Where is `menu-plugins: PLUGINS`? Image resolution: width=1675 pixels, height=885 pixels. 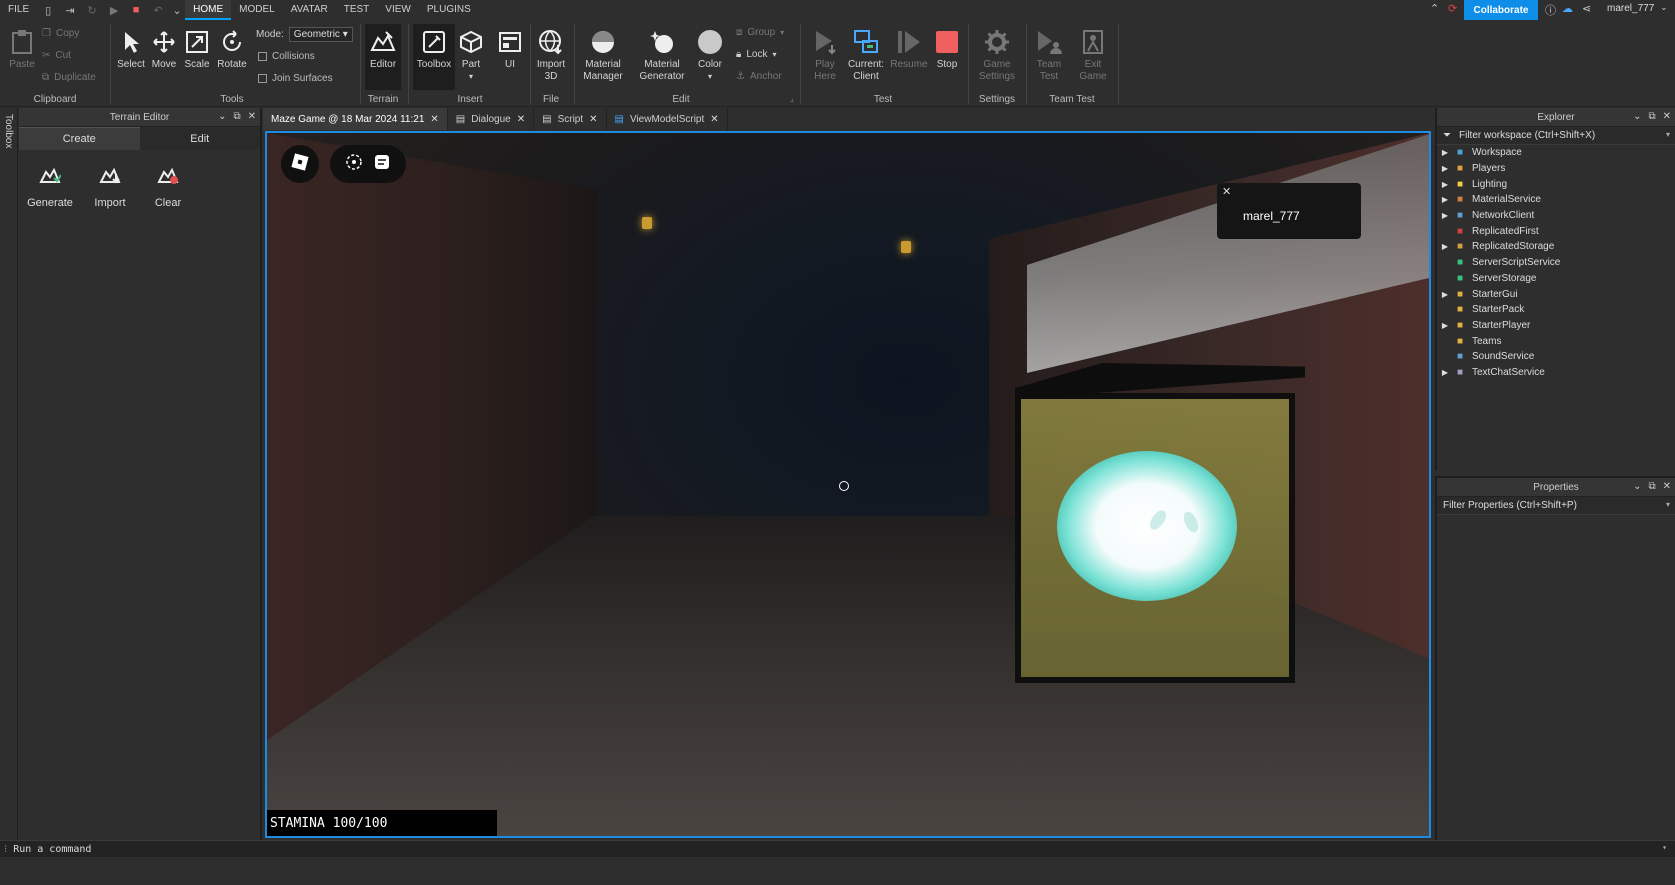 menu-plugins: PLUGINS is located at coordinates (449, 10).